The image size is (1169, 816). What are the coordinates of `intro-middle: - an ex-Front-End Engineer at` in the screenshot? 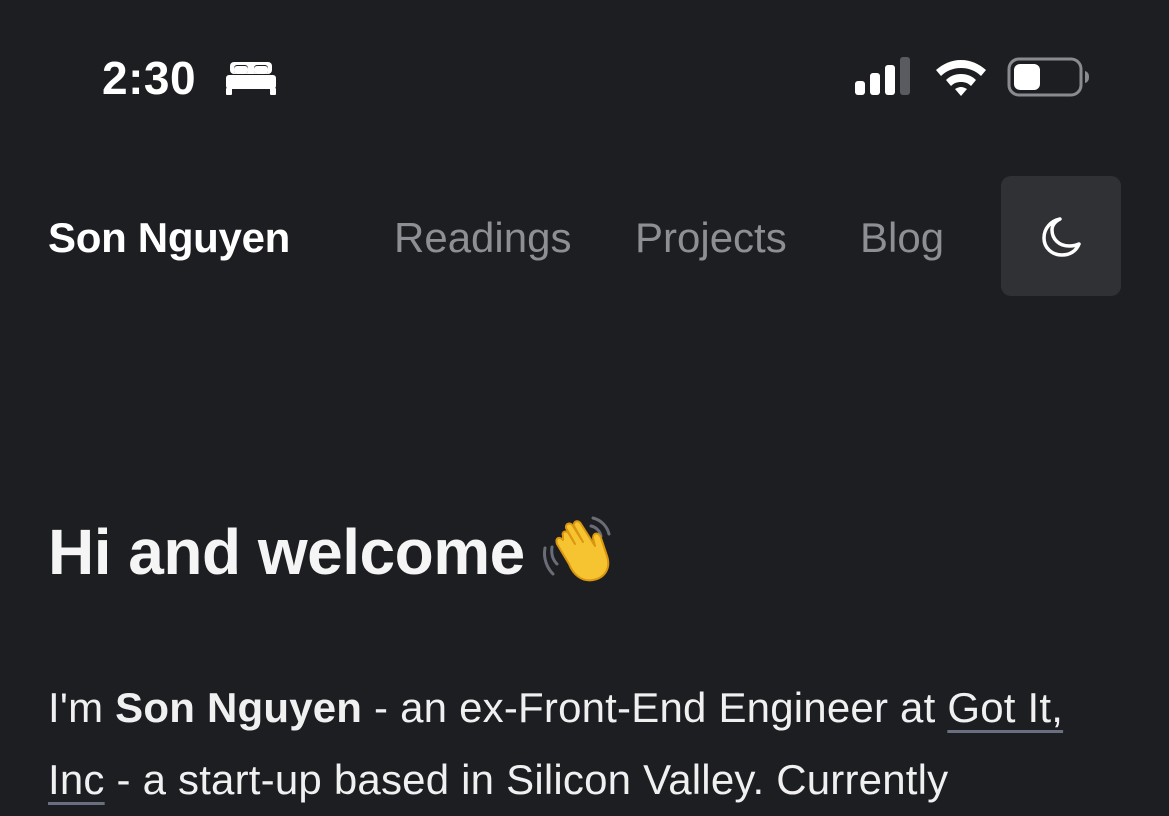 It's located at (655, 707).